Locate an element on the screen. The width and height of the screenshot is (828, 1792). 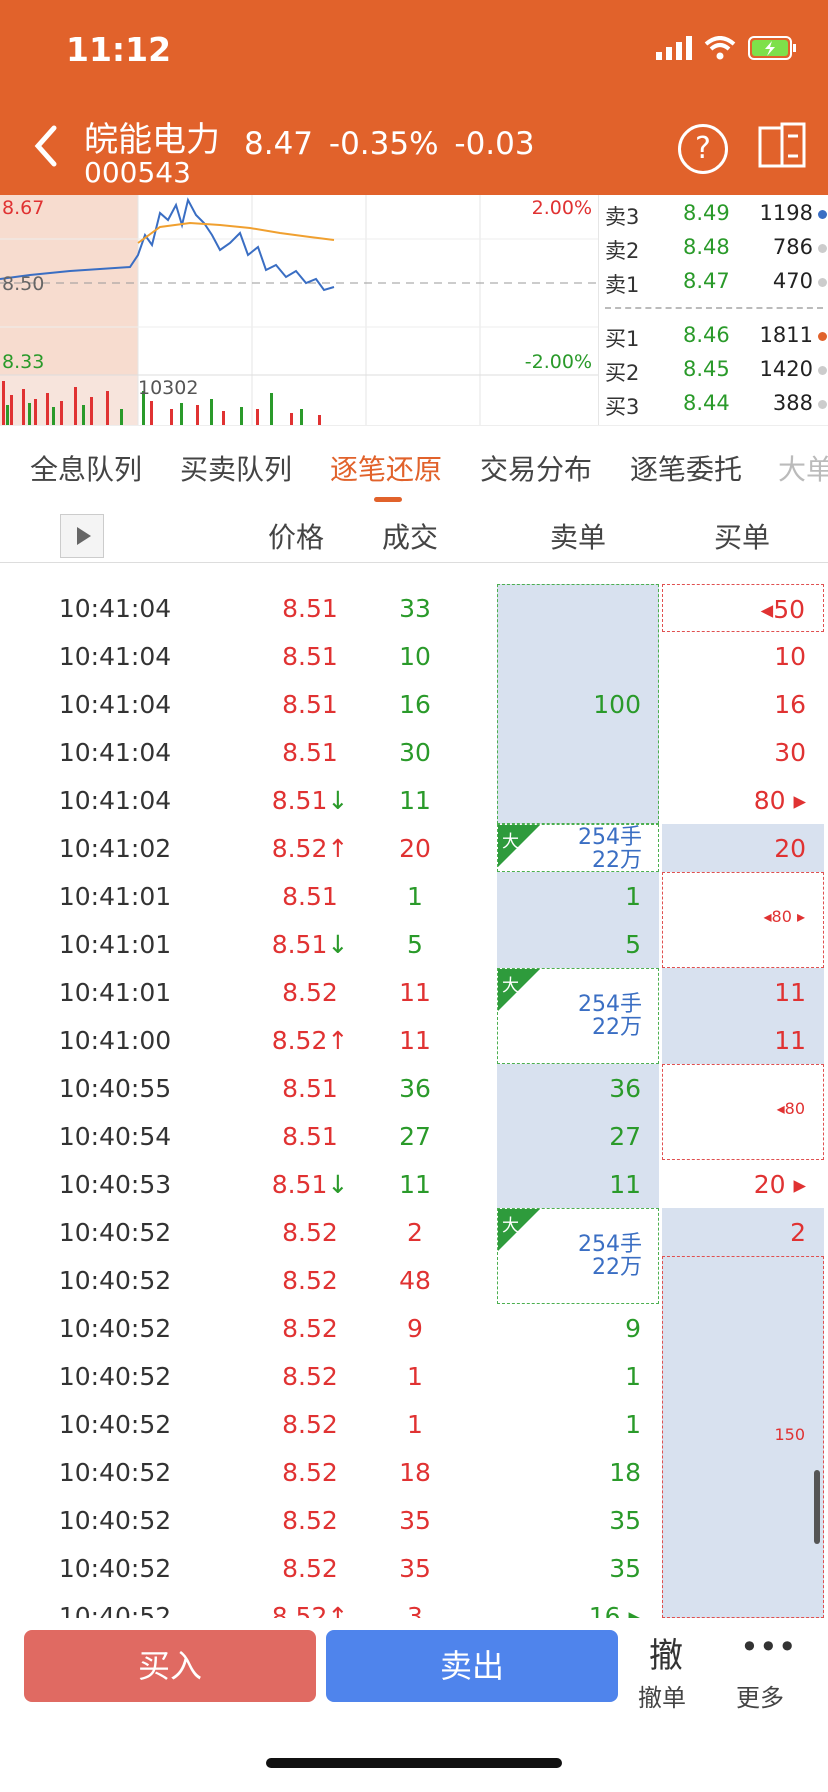
table-row: 10:41:04 8.51 30 30 is located at coordinates (414, 752).